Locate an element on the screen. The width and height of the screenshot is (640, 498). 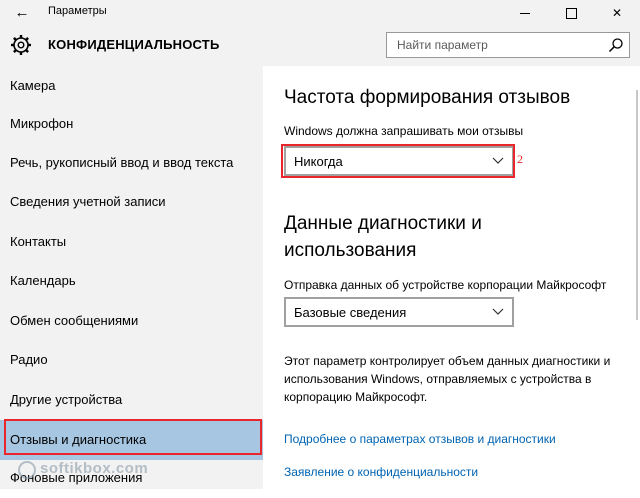
sidebar-item-label: Календарь is located at coordinates (43, 280).